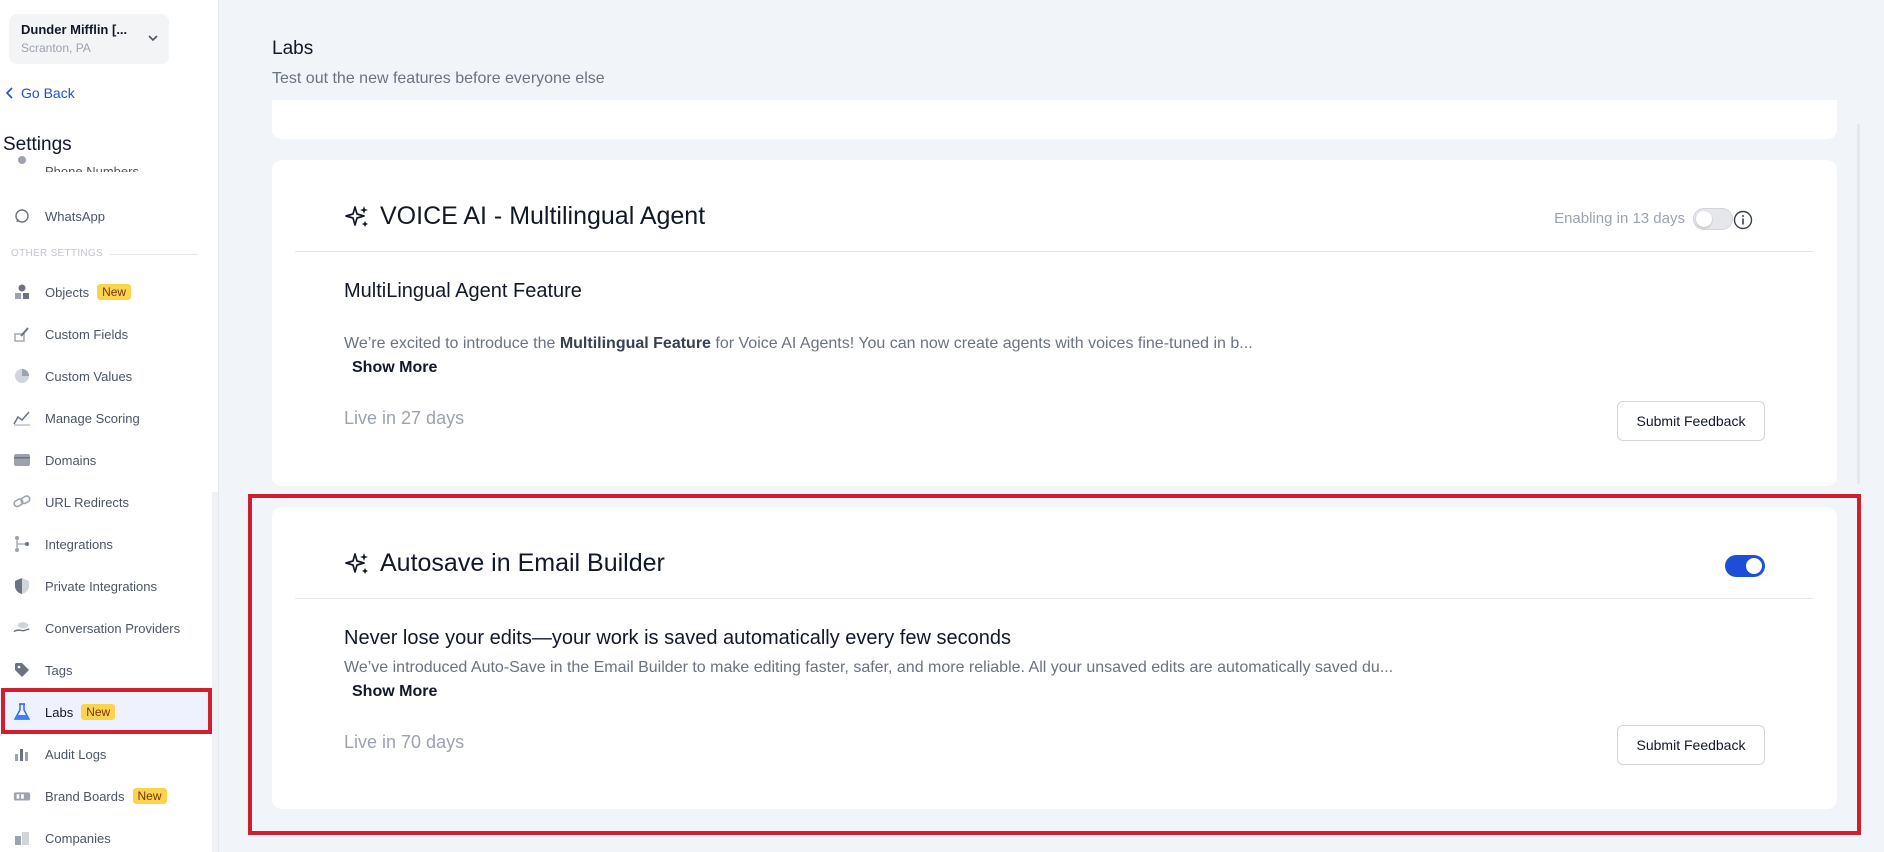  Describe the element at coordinates (22, 796) in the screenshot. I see `brand-board-icon` at that location.